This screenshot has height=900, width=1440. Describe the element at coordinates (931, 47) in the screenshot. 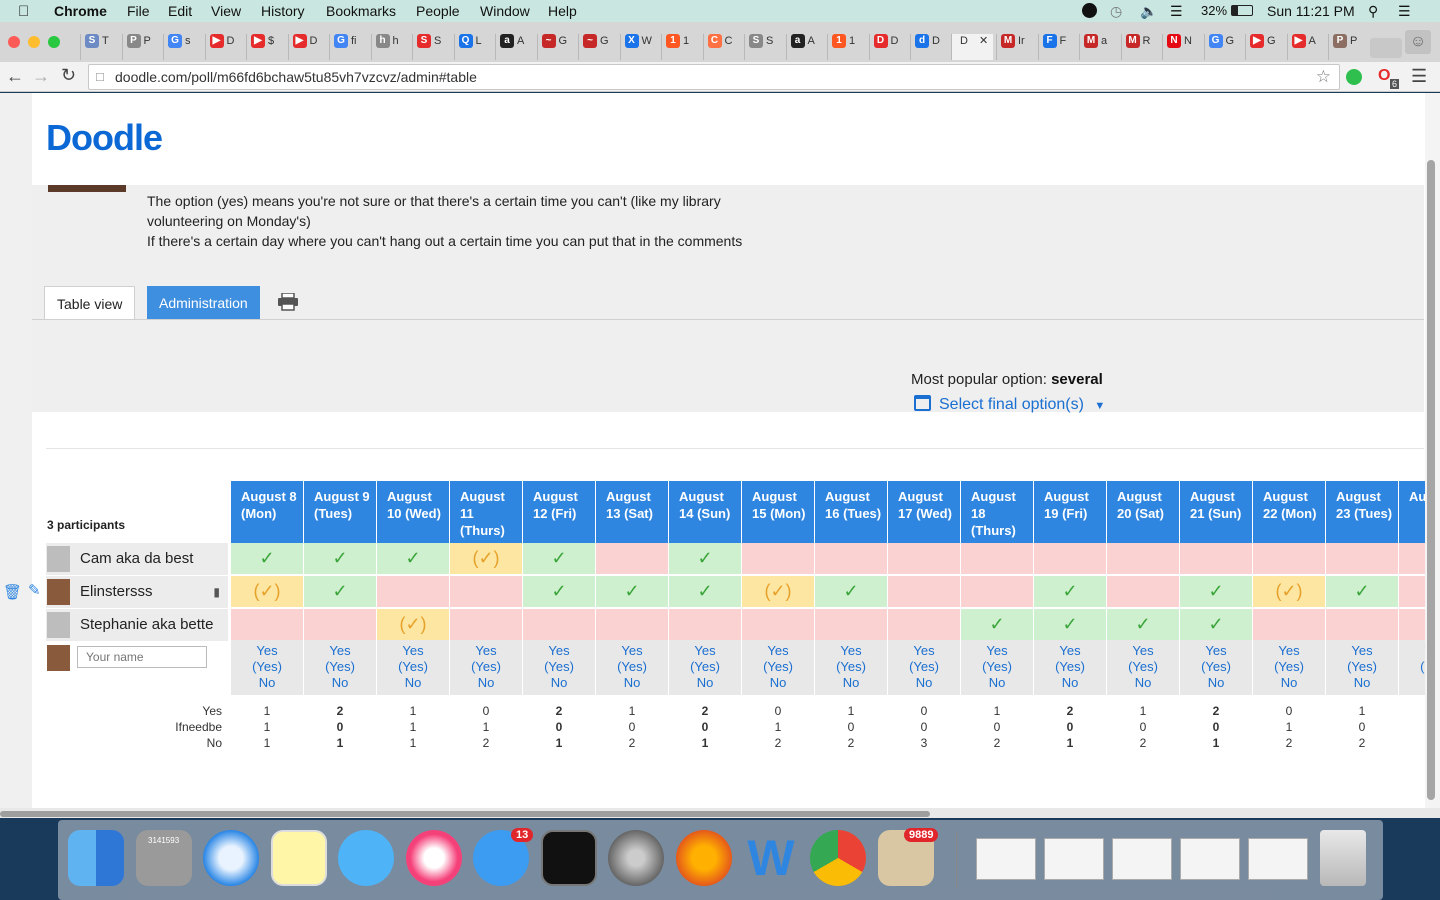

I see `browser-tab: dD` at that location.